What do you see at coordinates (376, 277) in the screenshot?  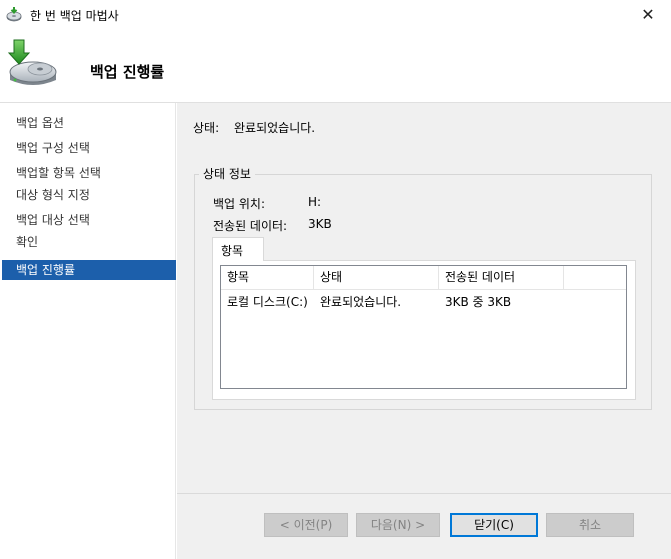 I see `column-header-status: 상태` at bounding box center [376, 277].